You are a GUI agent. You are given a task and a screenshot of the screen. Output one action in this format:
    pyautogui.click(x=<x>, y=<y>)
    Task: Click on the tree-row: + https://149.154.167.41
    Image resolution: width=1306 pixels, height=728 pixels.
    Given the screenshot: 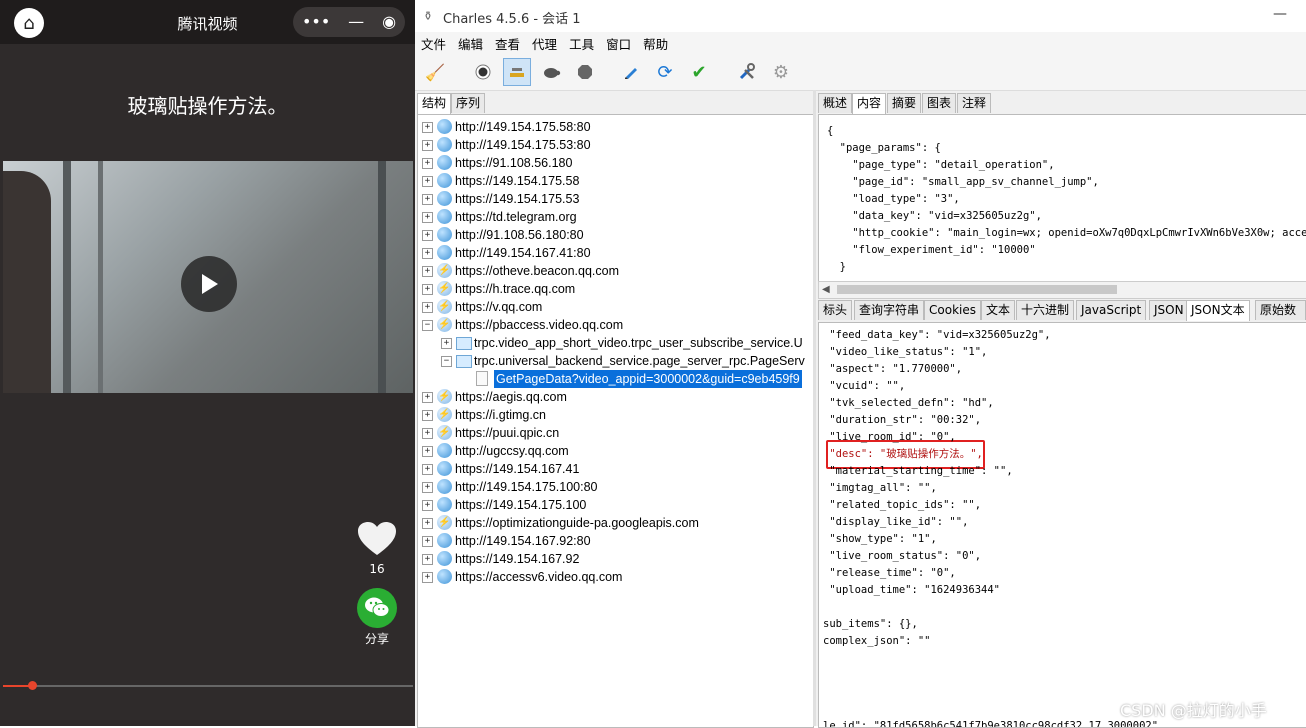 What is the action you would take?
    pyautogui.click(x=615, y=469)
    